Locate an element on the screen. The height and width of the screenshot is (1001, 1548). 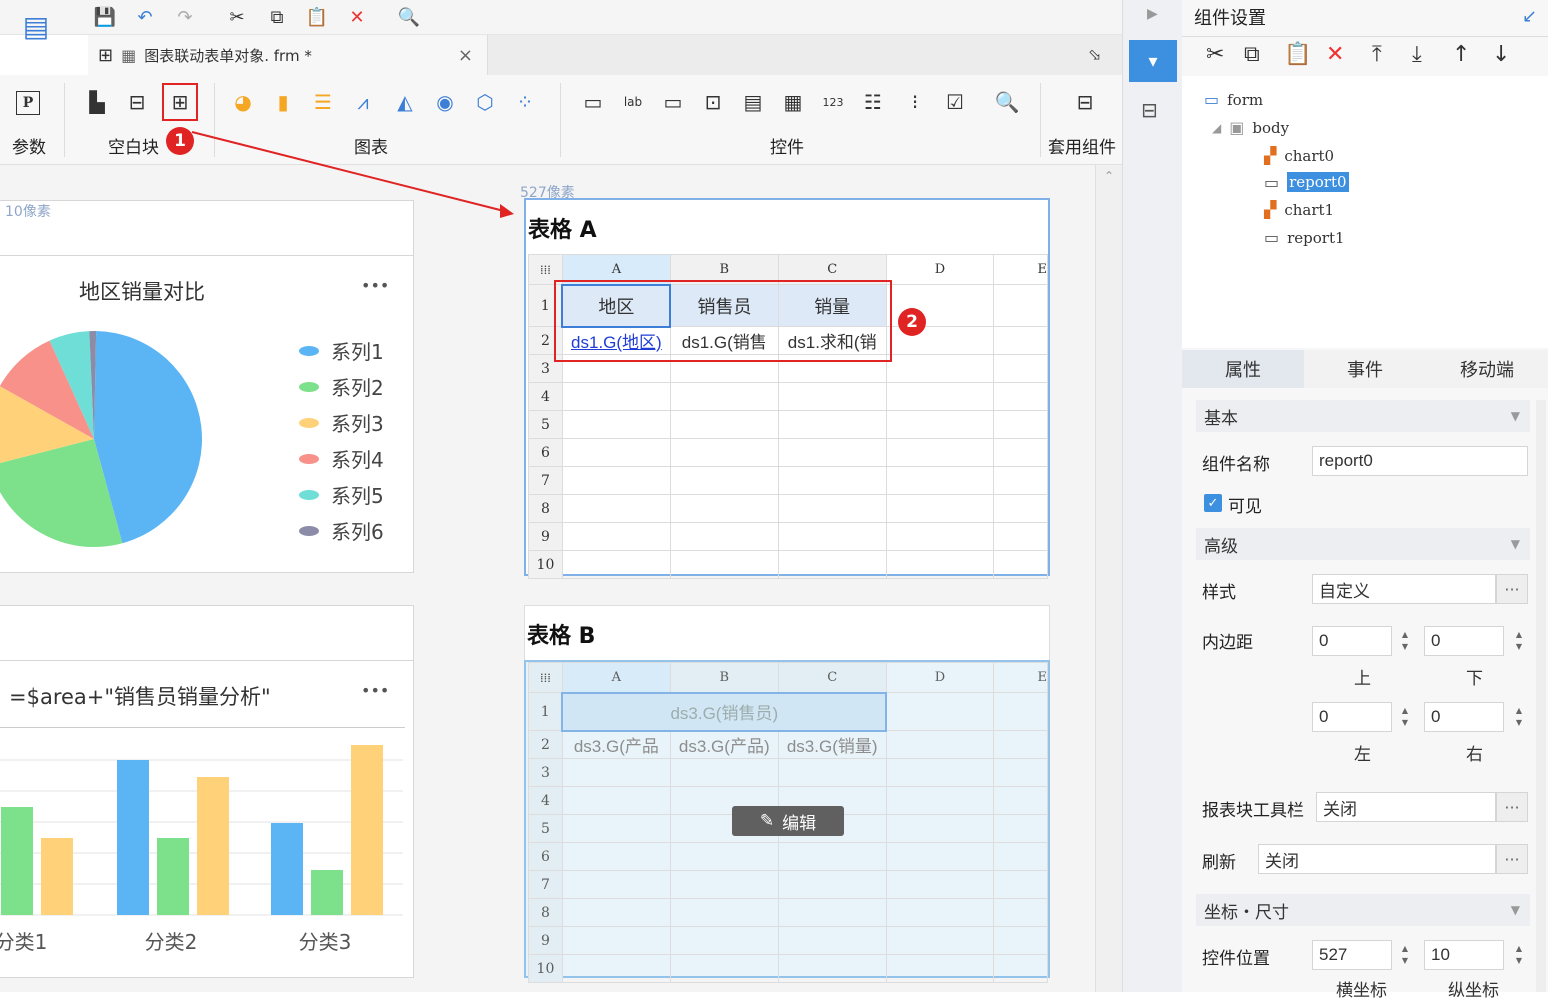
tab-mobile: 移动端 is located at coordinates (1487, 369).